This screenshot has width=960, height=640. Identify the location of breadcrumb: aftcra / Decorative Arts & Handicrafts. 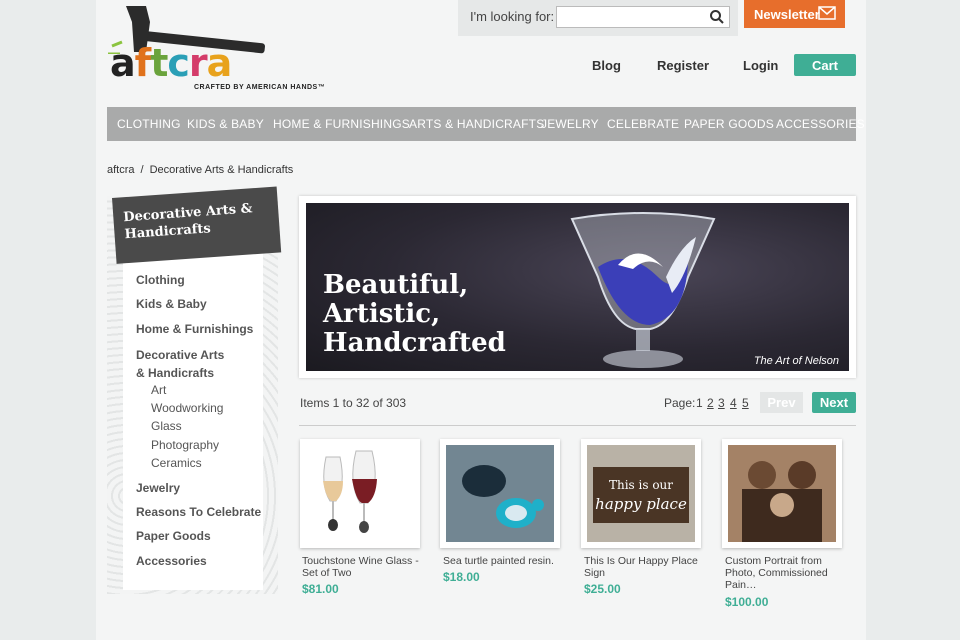
(200, 170).